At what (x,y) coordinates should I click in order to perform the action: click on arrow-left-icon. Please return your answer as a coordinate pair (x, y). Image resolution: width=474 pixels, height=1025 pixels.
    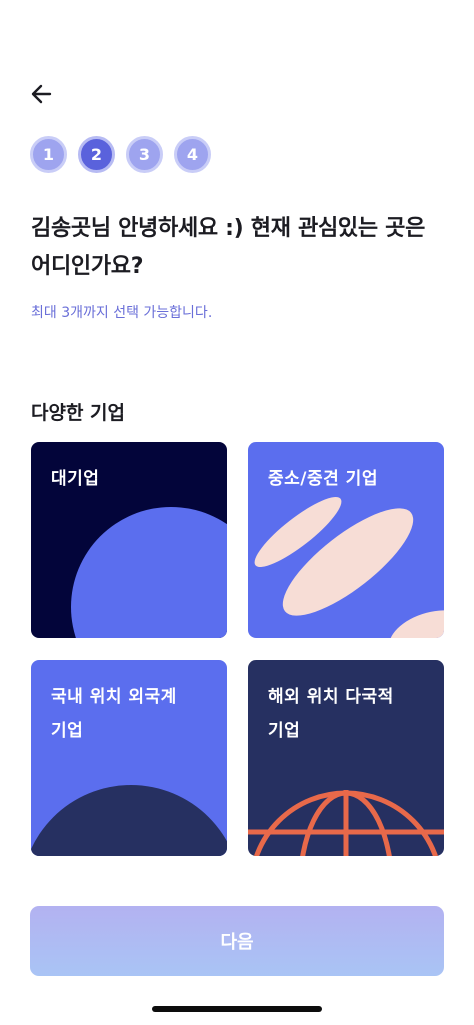
    Looking at the image, I should click on (42, 94).